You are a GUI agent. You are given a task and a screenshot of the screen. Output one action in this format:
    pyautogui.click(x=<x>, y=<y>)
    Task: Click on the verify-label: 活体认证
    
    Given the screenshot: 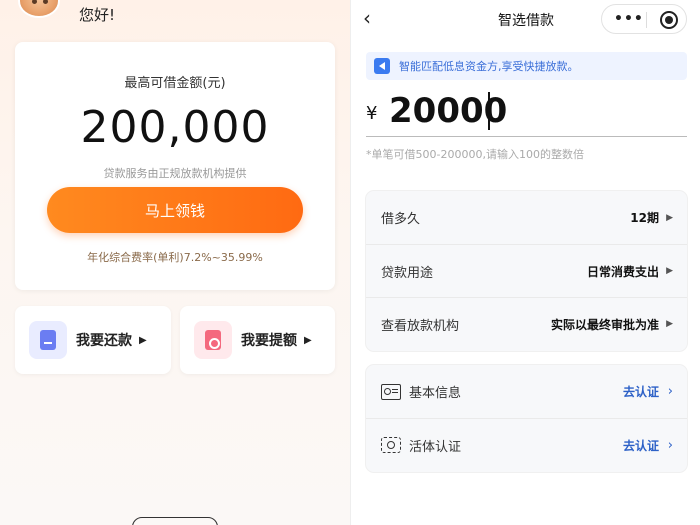 What is the action you would take?
    pyautogui.click(x=435, y=447)
    